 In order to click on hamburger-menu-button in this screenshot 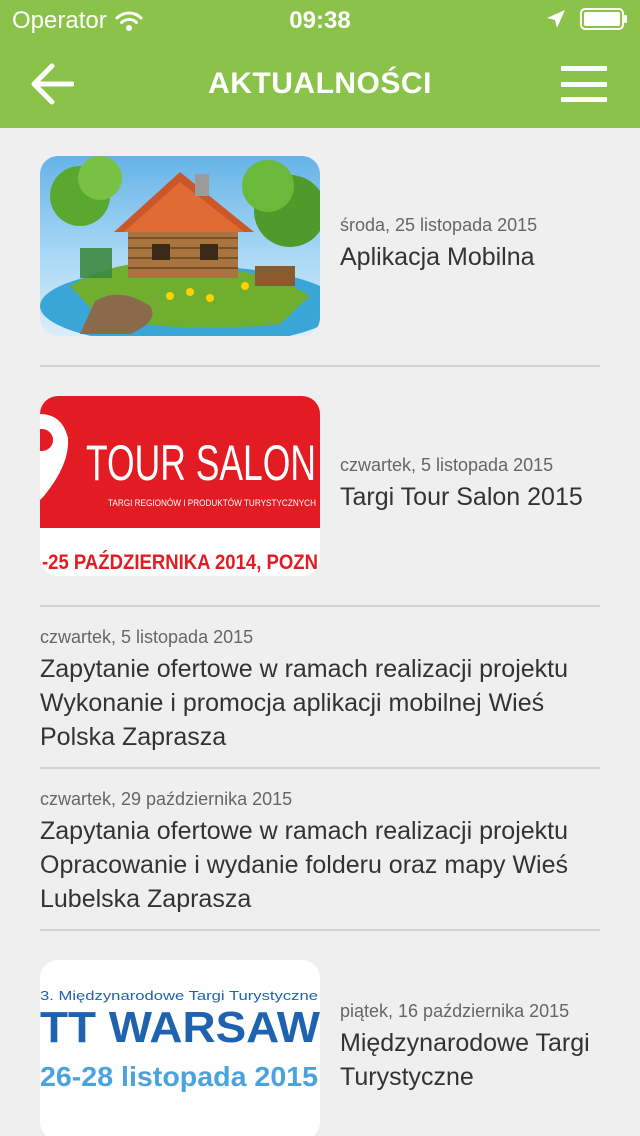, I will do `click(584, 84)`.